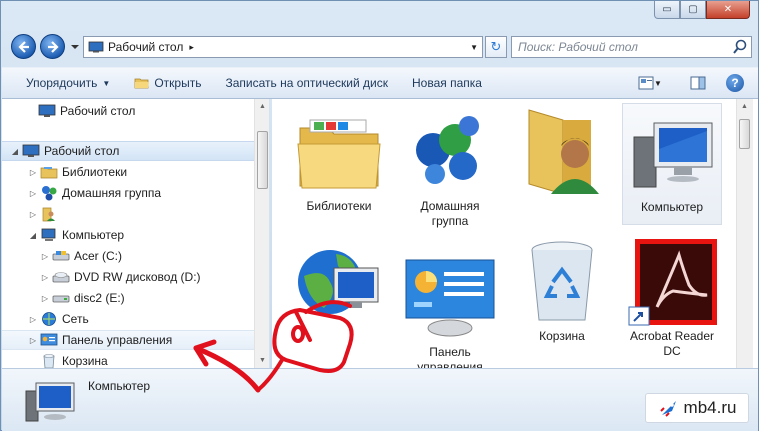 Image resolution: width=759 pixels, height=431 pixels. Describe the element at coordinates (145, 47) in the screenshot. I see `breadcrumb-desktop: Рабочий стол` at that location.